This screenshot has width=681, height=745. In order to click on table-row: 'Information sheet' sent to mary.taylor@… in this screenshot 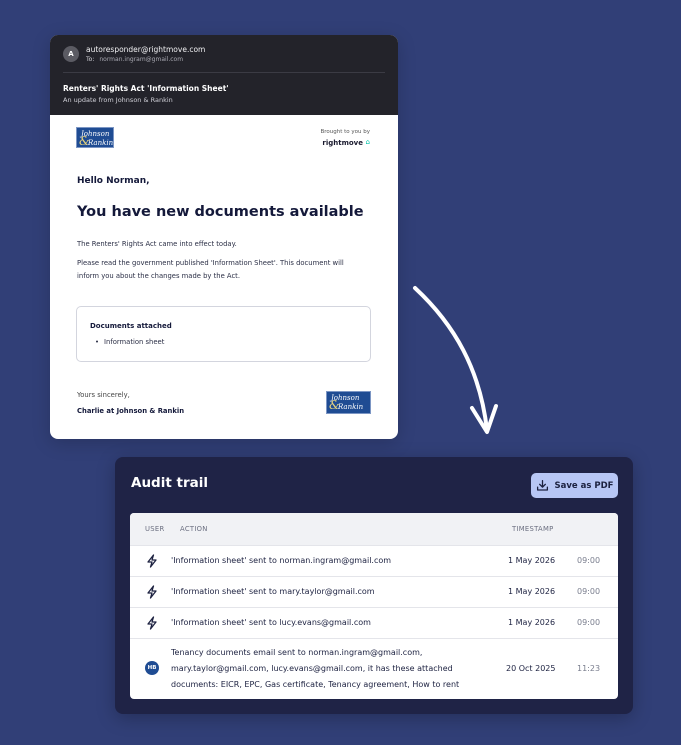, I will do `click(374, 591)`.